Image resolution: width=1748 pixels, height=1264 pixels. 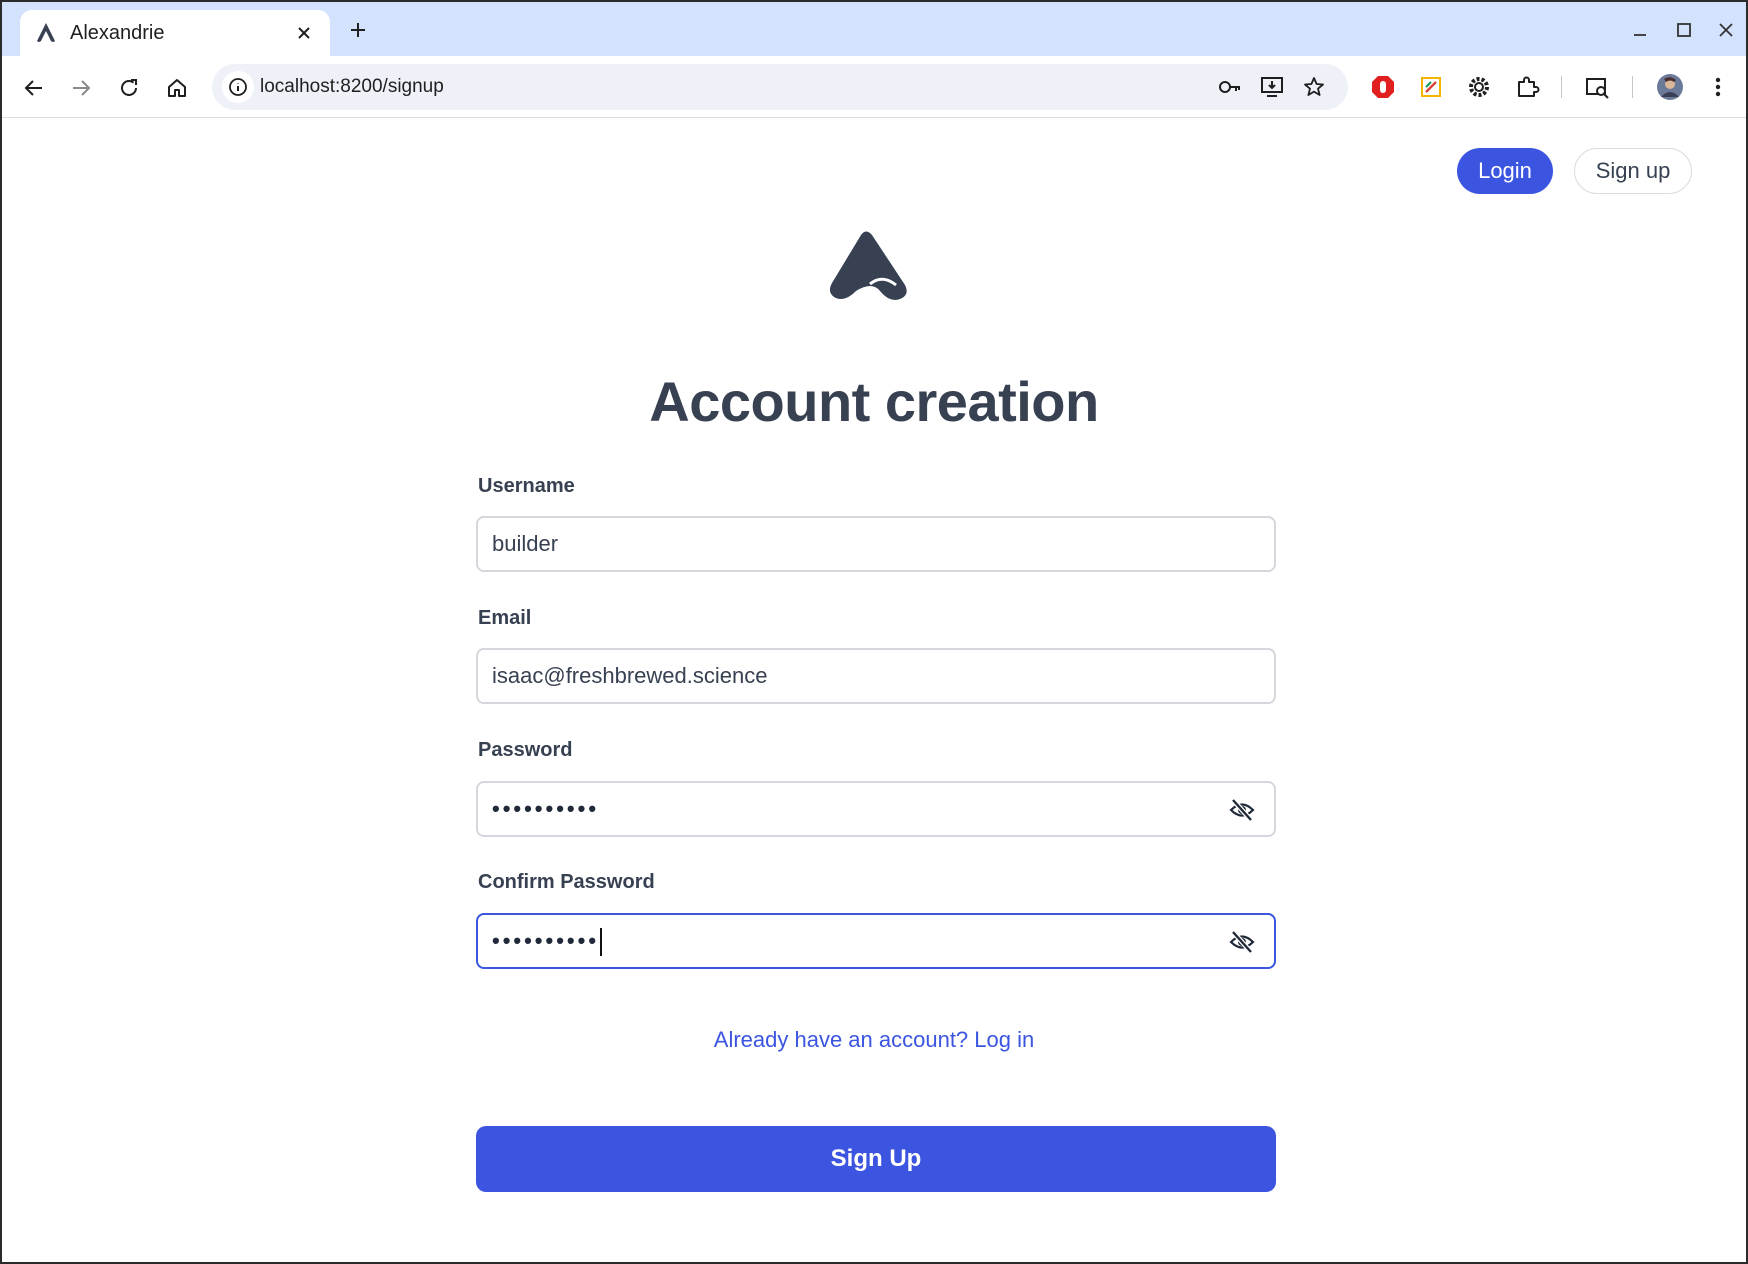 What do you see at coordinates (352, 87) in the screenshot?
I see `url-text: localhost:8200/signup` at bounding box center [352, 87].